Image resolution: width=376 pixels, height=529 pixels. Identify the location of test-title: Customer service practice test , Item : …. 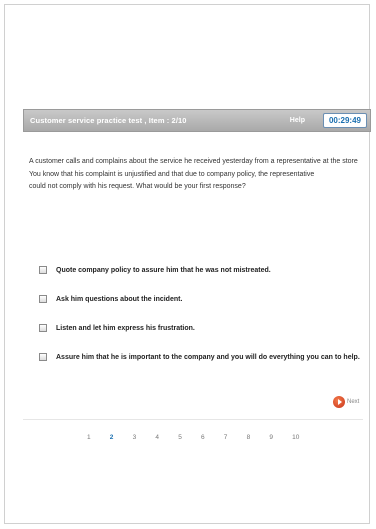
(108, 120).